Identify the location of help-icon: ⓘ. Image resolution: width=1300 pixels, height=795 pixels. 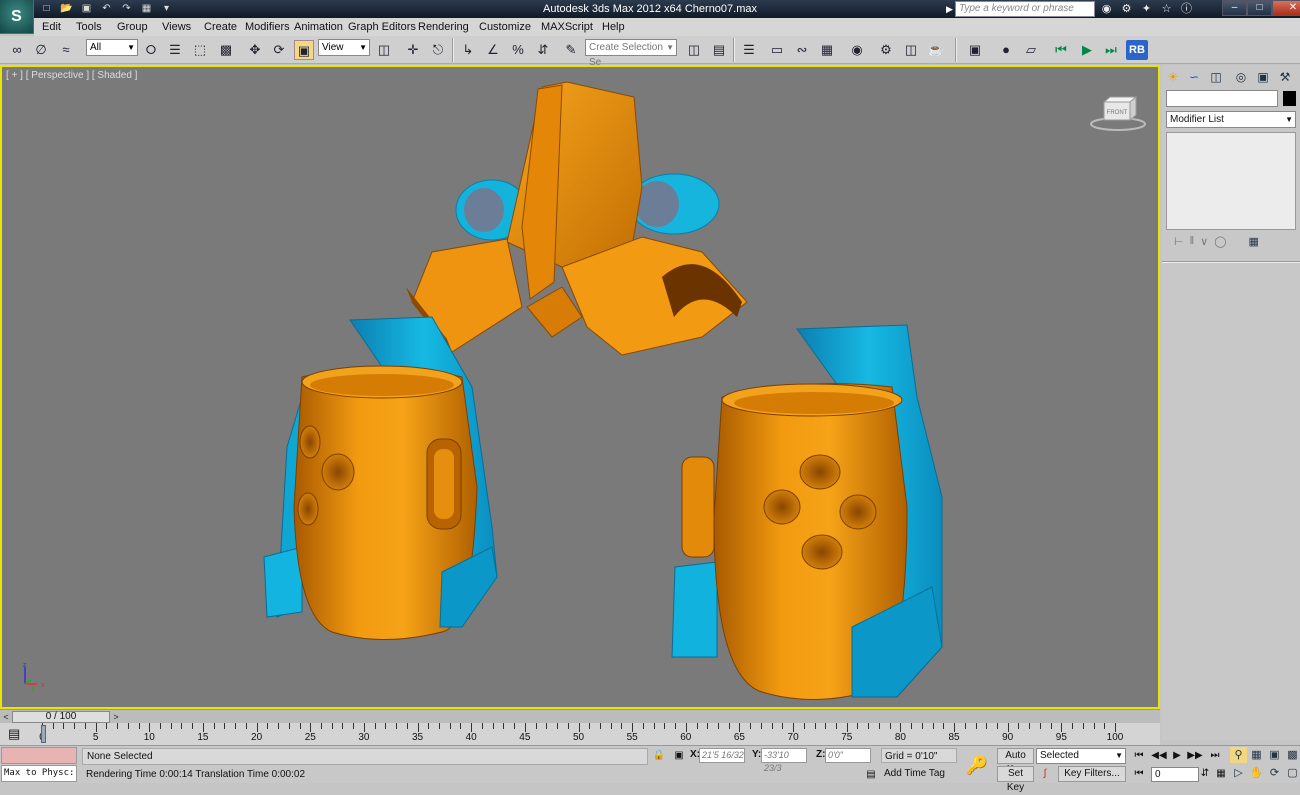
(1186, 9).